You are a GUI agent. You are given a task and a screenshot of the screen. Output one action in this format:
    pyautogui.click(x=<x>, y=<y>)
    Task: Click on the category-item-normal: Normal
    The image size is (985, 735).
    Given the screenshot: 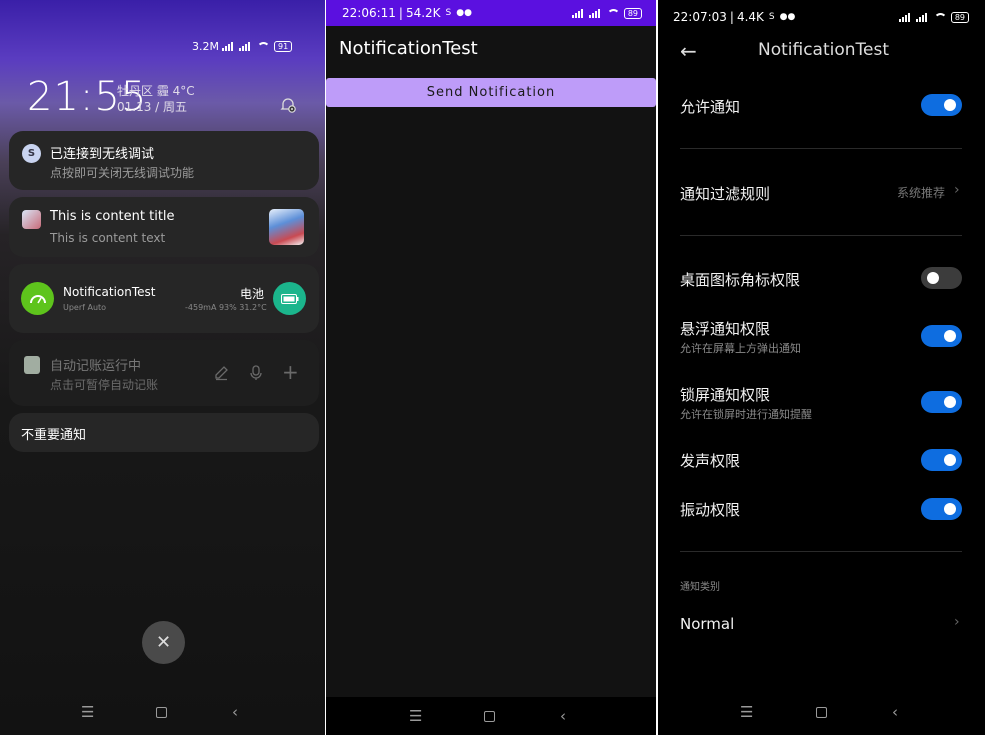 What is the action you would take?
    pyautogui.click(x=707, y=624)
    